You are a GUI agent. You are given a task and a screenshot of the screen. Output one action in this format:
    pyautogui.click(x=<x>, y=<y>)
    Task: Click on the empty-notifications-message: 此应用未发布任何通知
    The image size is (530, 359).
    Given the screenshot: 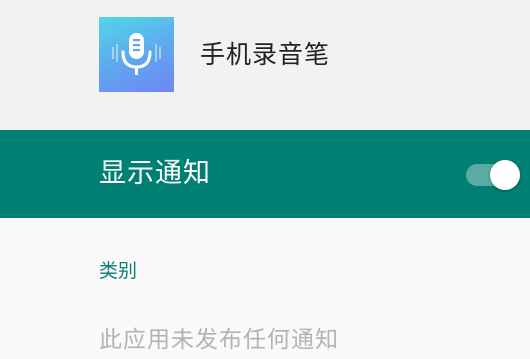 What is the action you would take?
    pyautogui.click(x=219, y=340)
    